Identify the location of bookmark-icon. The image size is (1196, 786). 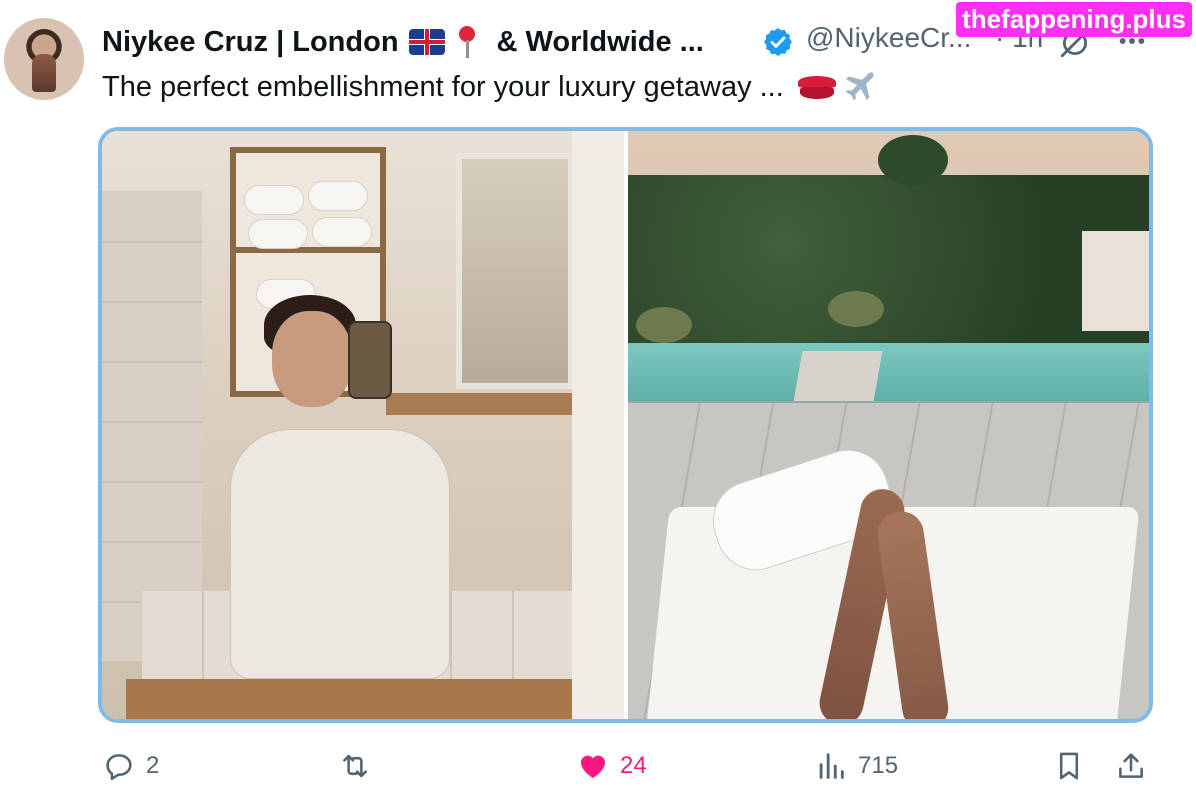
(1069, 766).